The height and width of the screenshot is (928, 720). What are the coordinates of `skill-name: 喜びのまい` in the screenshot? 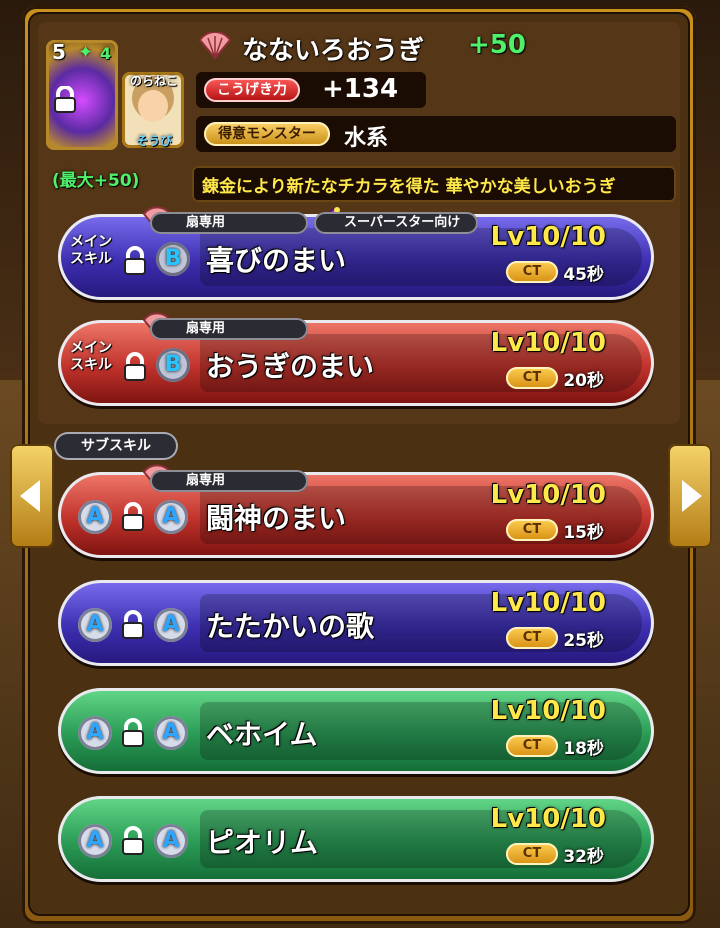 It's located at (276, 260).